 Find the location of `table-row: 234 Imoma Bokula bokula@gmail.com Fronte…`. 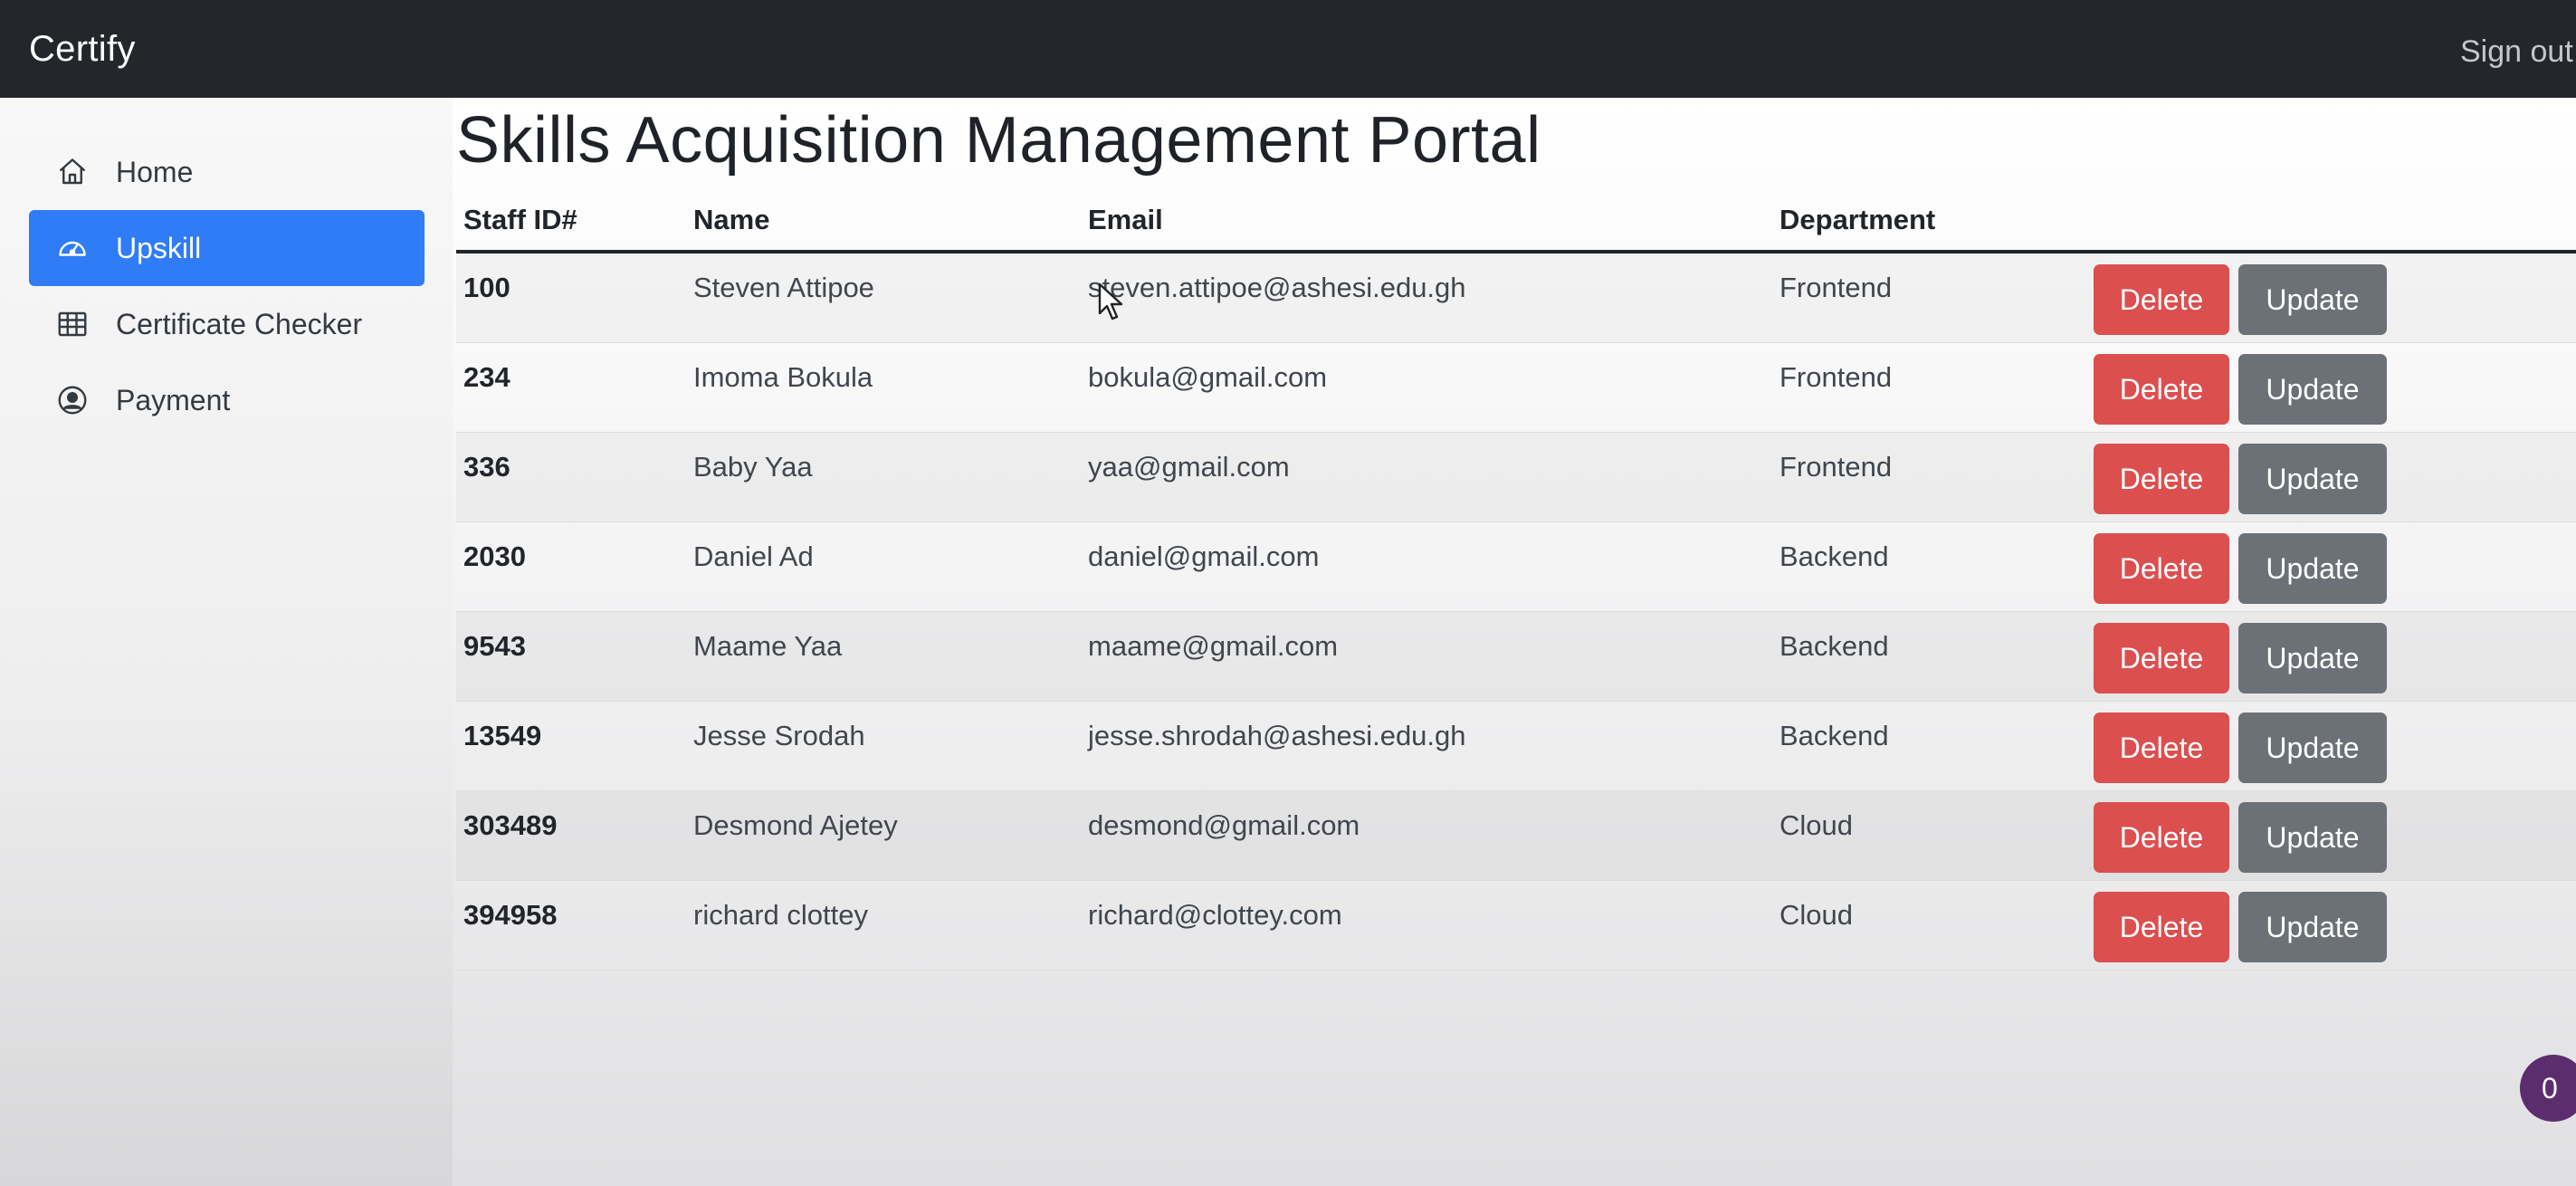

table-row: 234 Imoma Bokula bokula@gmail.com Fronte… is located at coordinates (1516, 388).